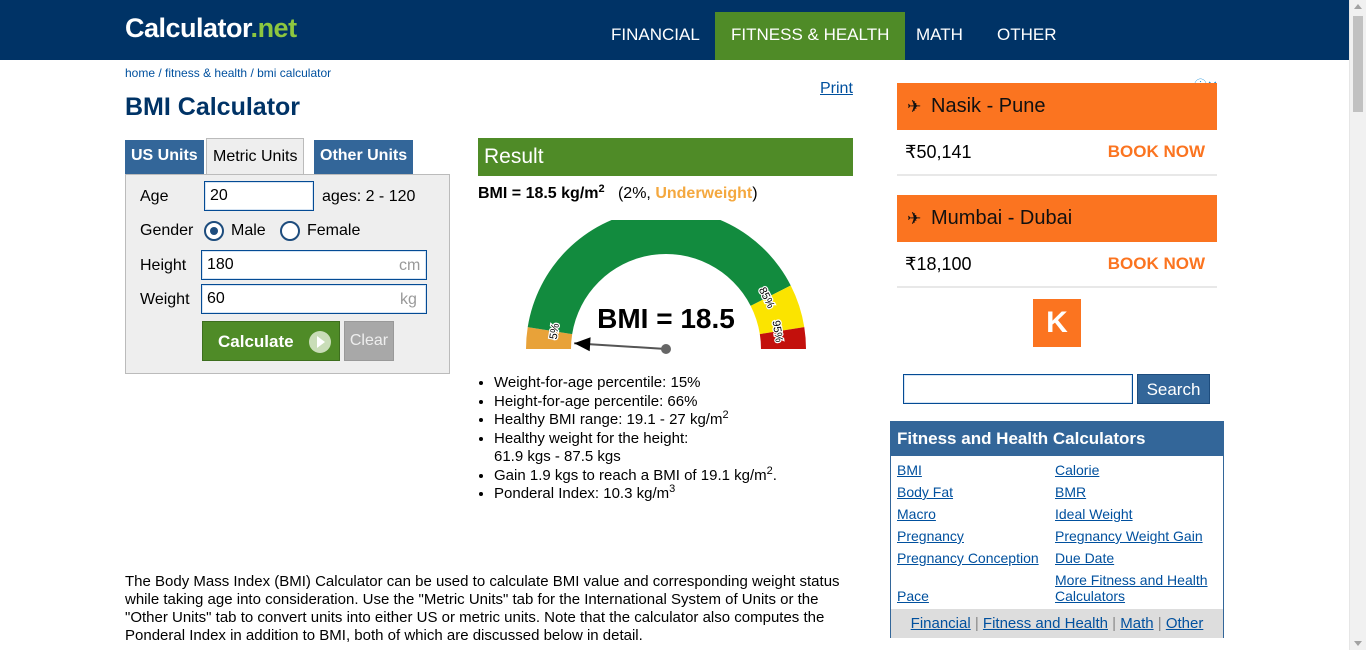 This screenshot has width=1366, height=650. Describe the element at coordinates (939, 36) in the screenshot. I see `nav-math: MATH` at that location.